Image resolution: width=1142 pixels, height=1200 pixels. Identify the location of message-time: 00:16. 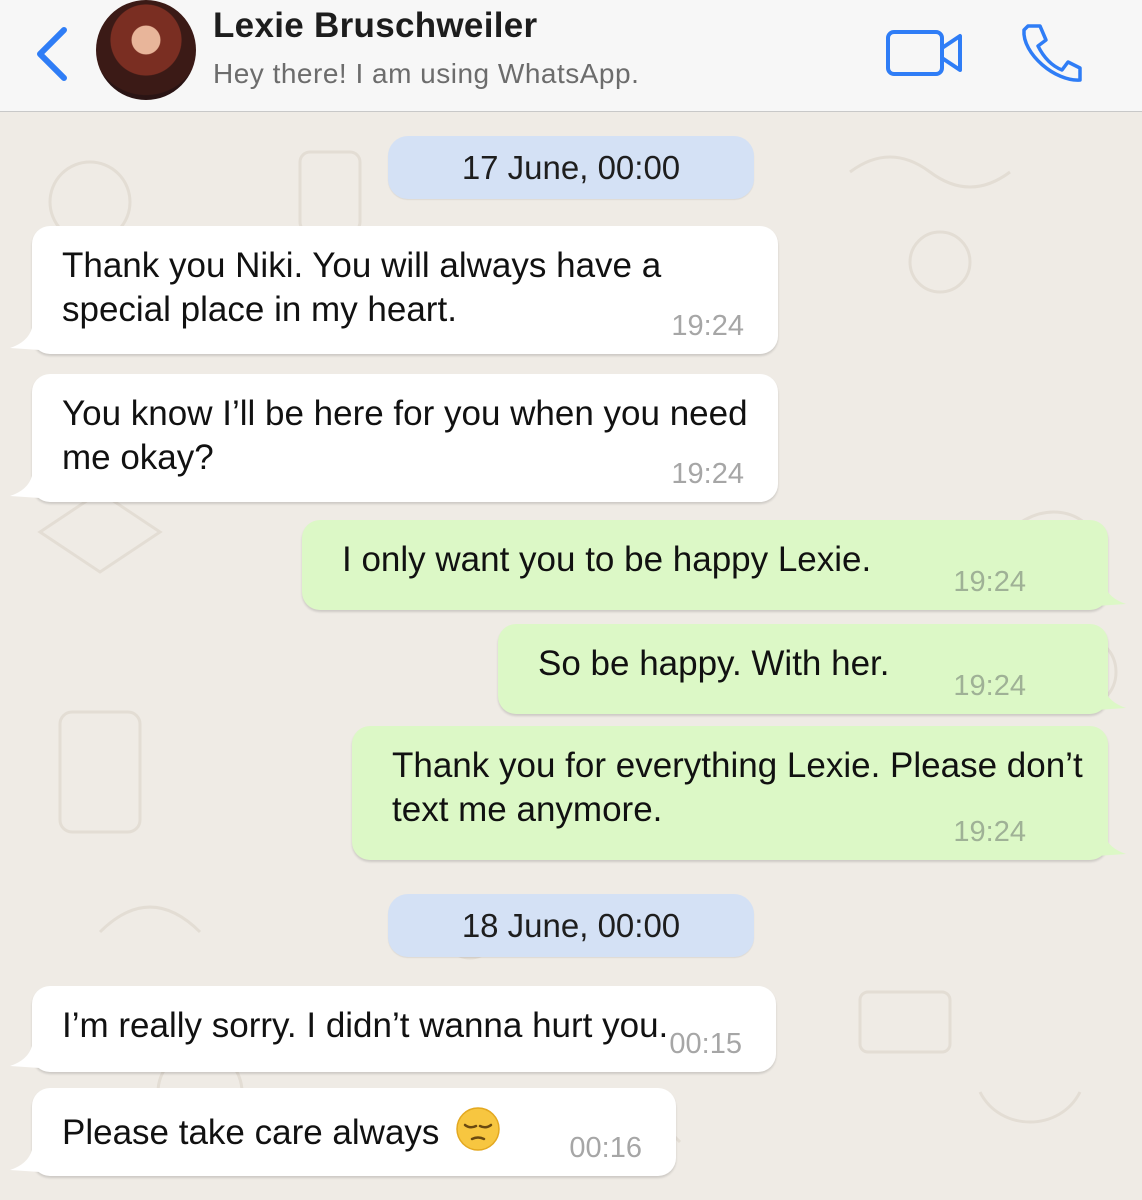
(605, 1148).